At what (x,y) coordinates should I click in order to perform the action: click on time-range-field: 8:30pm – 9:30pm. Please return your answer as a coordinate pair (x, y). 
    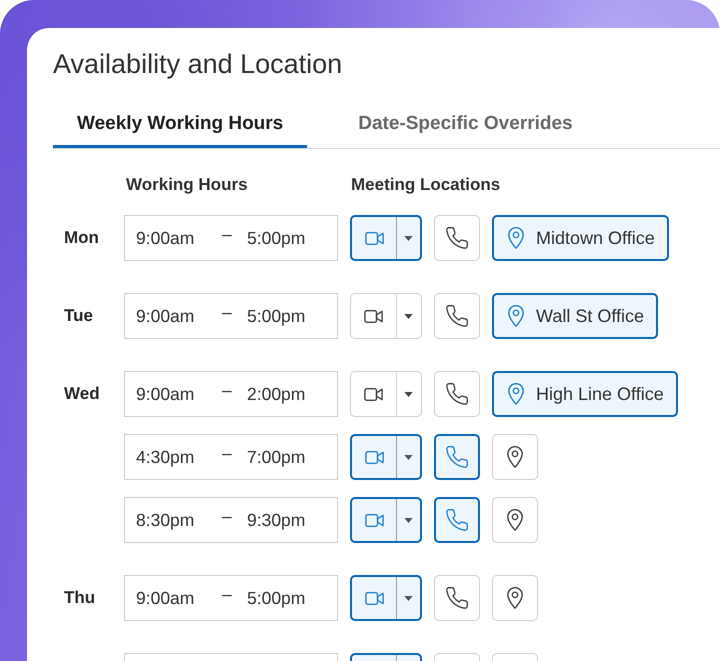
    Looking at the image, I should click on (231, 520).